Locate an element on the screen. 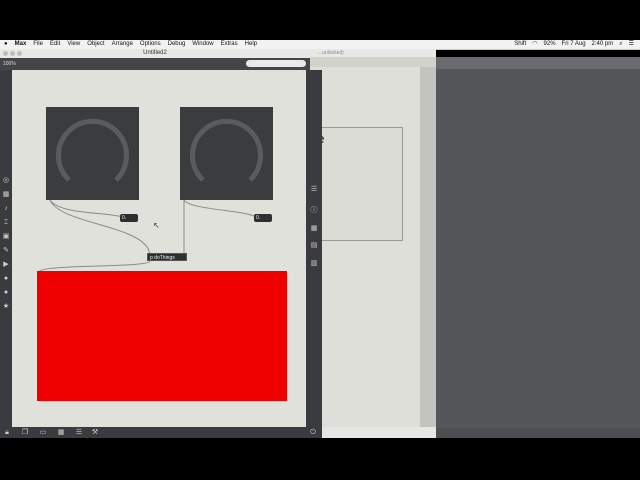 This screenshot has height=480, width=640. number-box-right: 0. is located at coordinates (263, 218).